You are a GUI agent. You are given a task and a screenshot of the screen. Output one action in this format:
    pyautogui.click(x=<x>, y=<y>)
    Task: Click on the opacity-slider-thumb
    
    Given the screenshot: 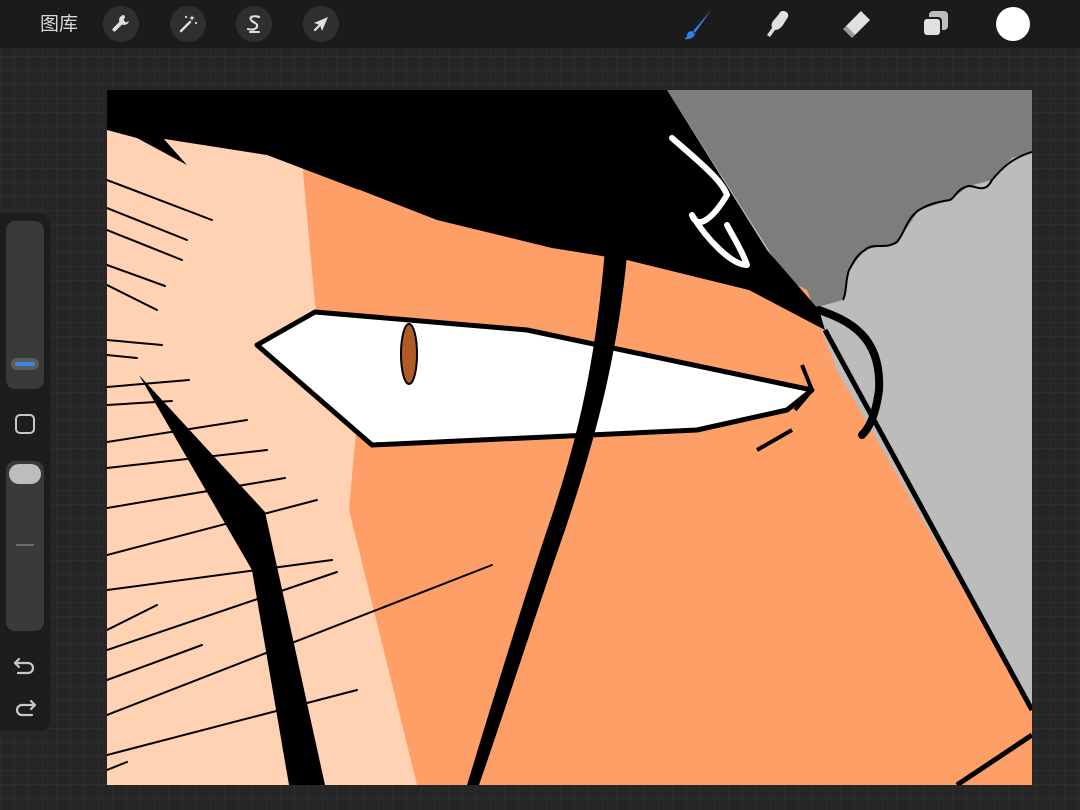 What is the action you would take?
    pyautogui.click(x=25, y=474)
    